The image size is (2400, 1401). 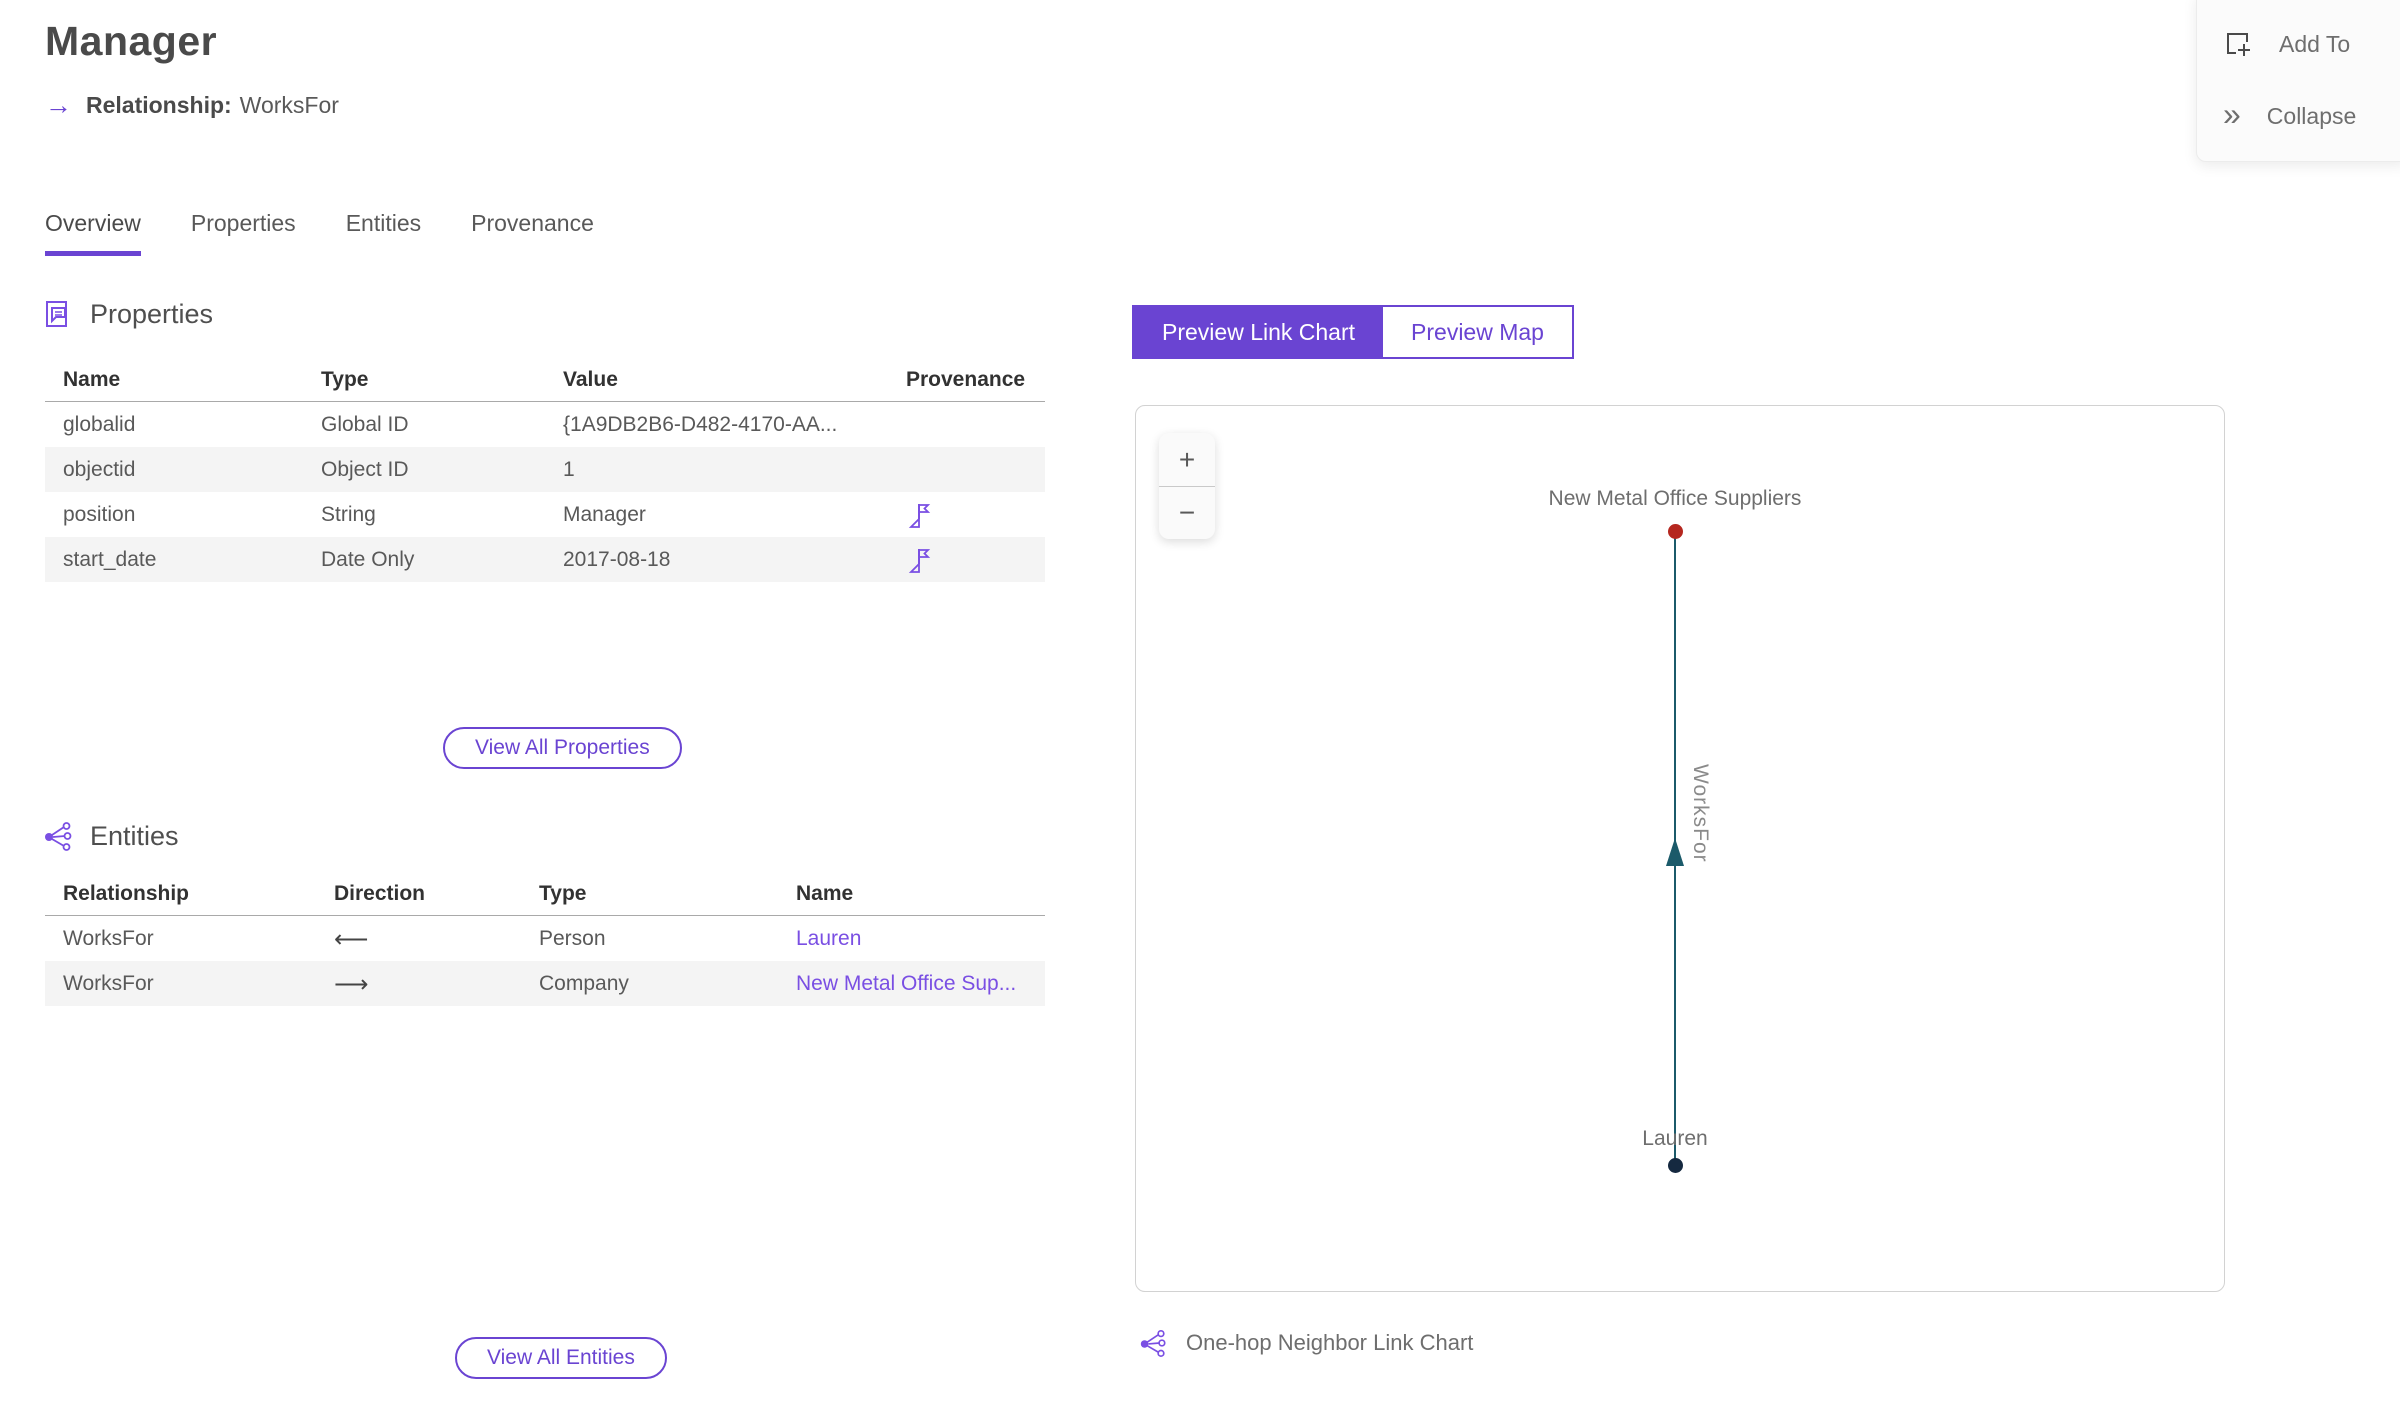 I want to click on node-label-person: Lauren, so click(x=1675, y=1138).